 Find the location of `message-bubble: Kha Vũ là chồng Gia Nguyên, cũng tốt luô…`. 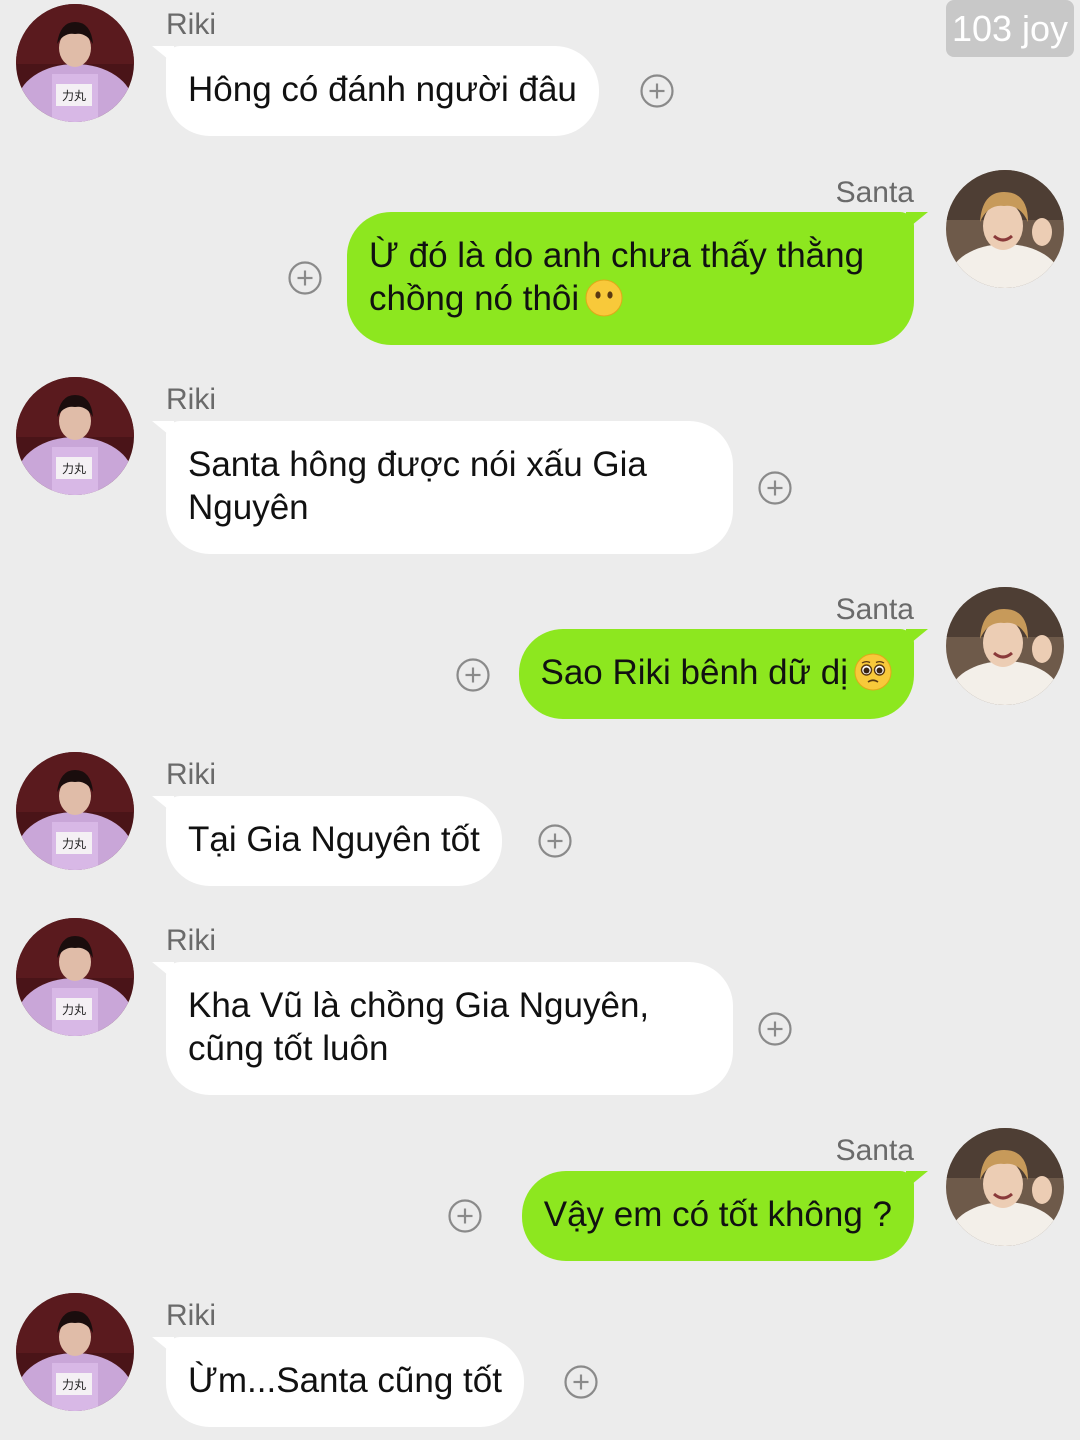

message-bubble: Kha Vũ là chồng Gia Nguyên, cũng tốt luô… is located at coordinates (442, 1028).